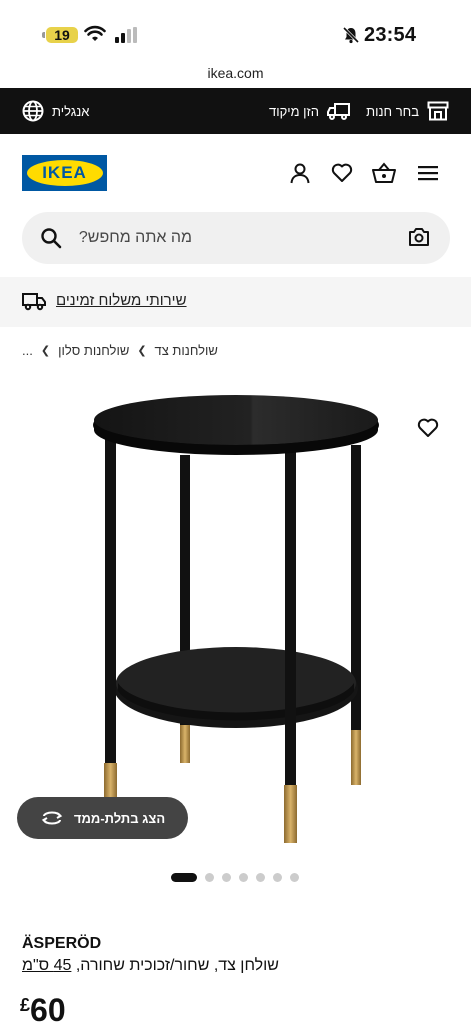  What do you see at coordinates (48, 1008) in the screenshot?
I see `price-amount: 60` at bounding box center [48, 1008].